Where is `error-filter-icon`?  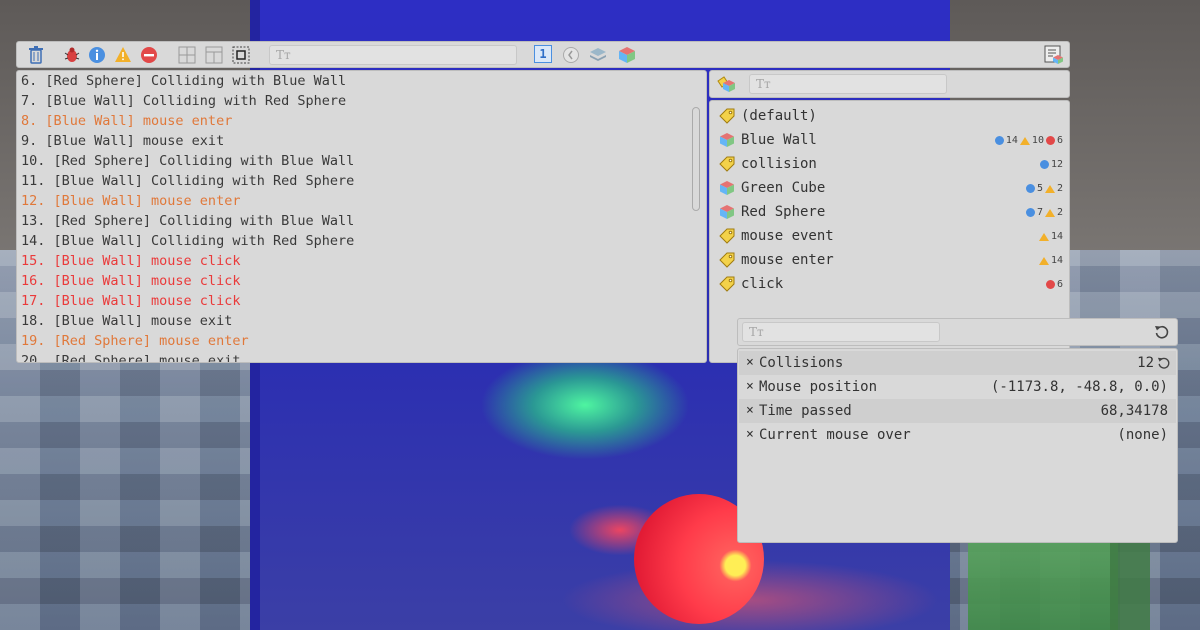
error-filter-icon is located at coordinates (149, 55).